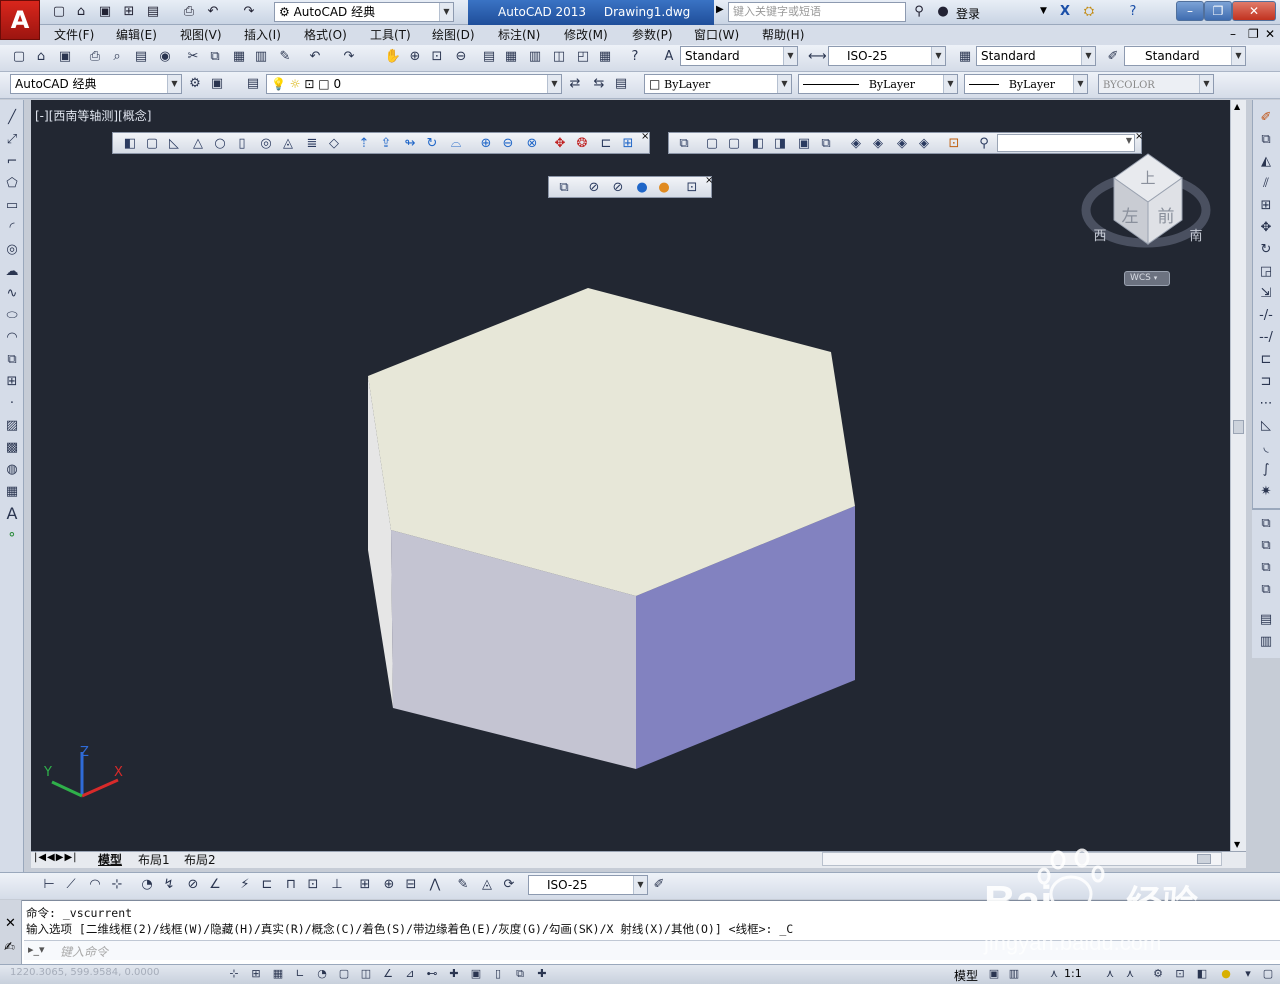 This screenshot has width=1280, height=984. Describe the element at coordinates (129, 12) in the screenshot. I see `save-as-icon: ⊞` at that location.